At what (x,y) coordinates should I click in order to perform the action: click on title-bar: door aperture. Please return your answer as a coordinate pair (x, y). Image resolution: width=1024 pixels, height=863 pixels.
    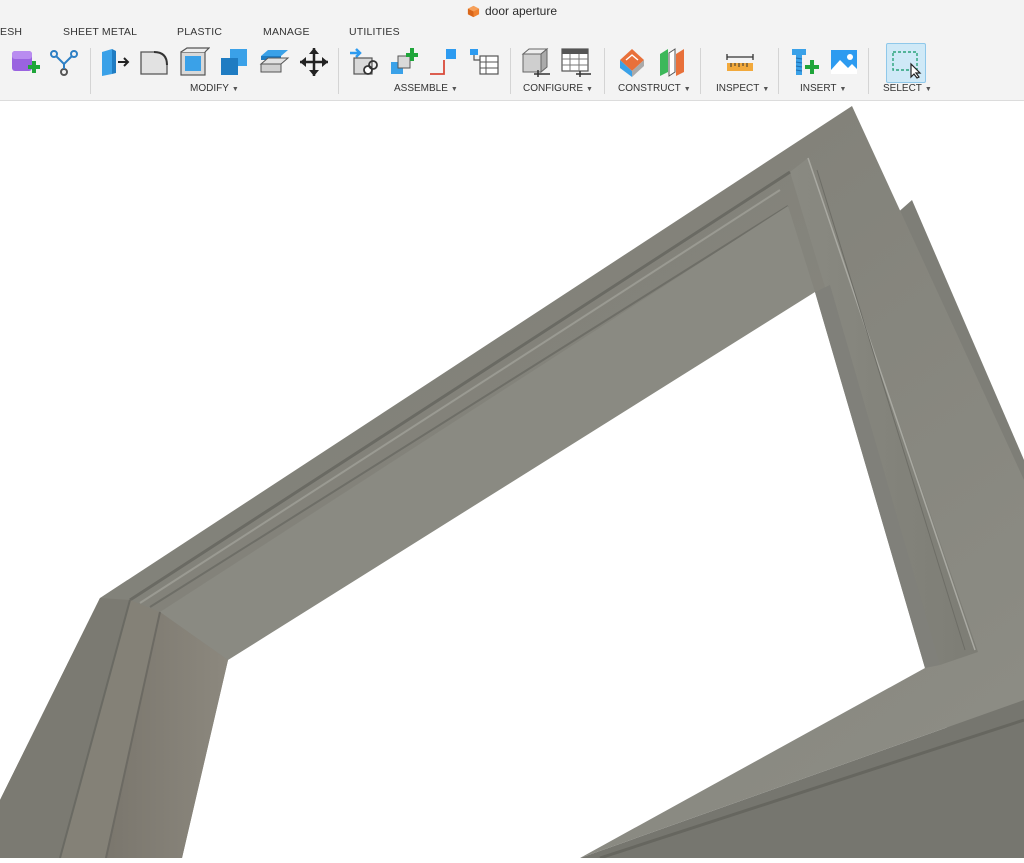
    Looking at the image, I should click on (512, 11).